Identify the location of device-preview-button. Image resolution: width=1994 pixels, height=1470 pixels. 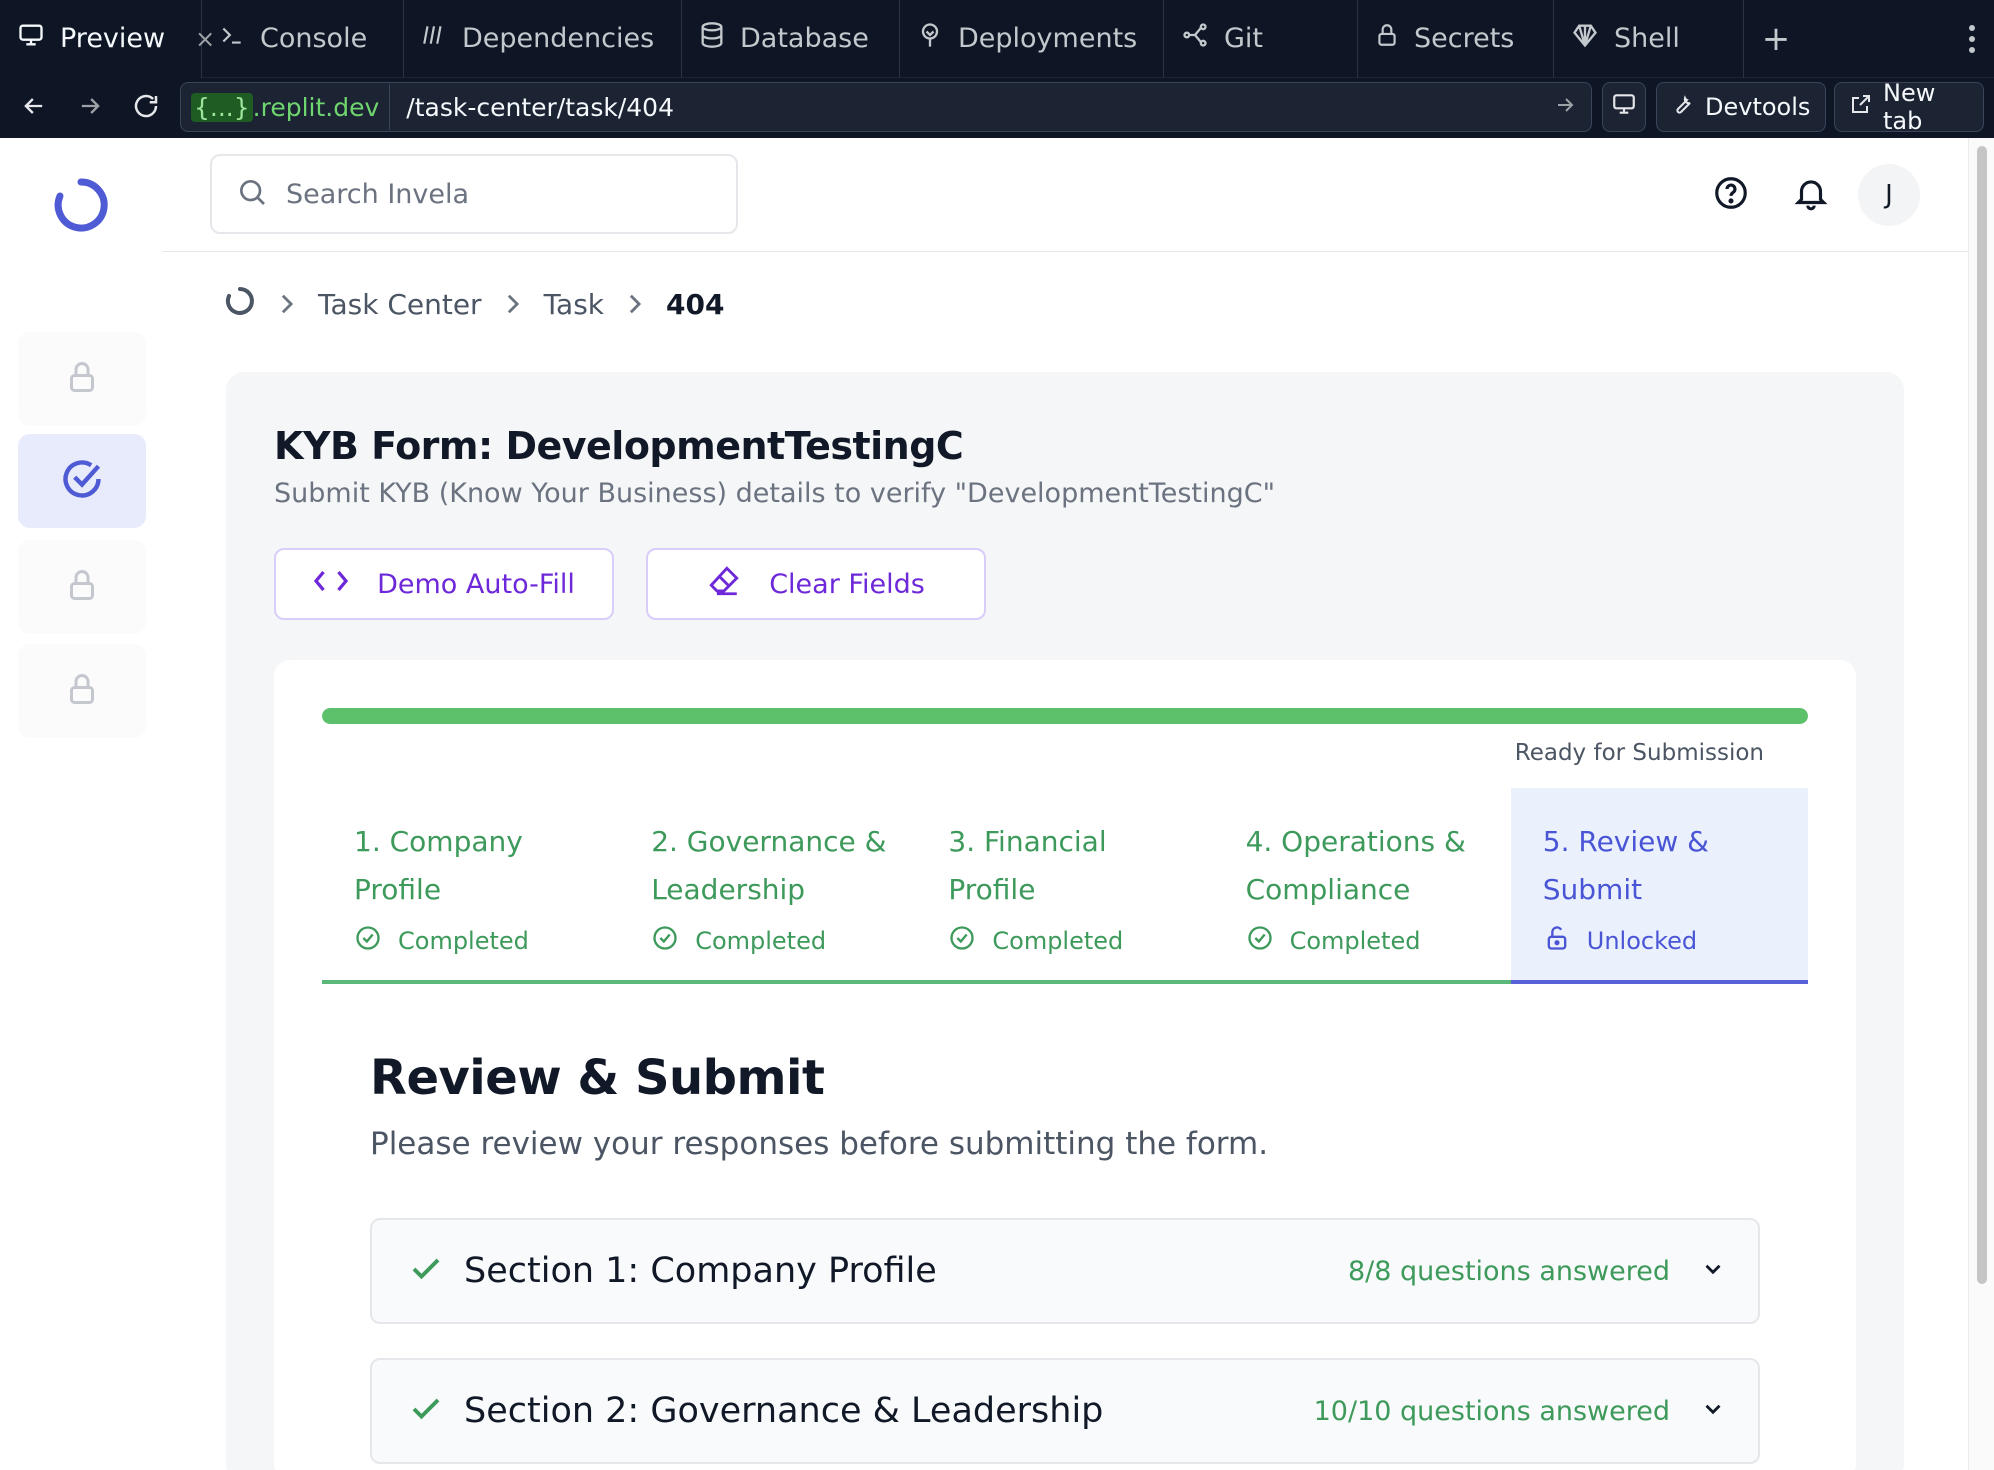
(1624, 107).